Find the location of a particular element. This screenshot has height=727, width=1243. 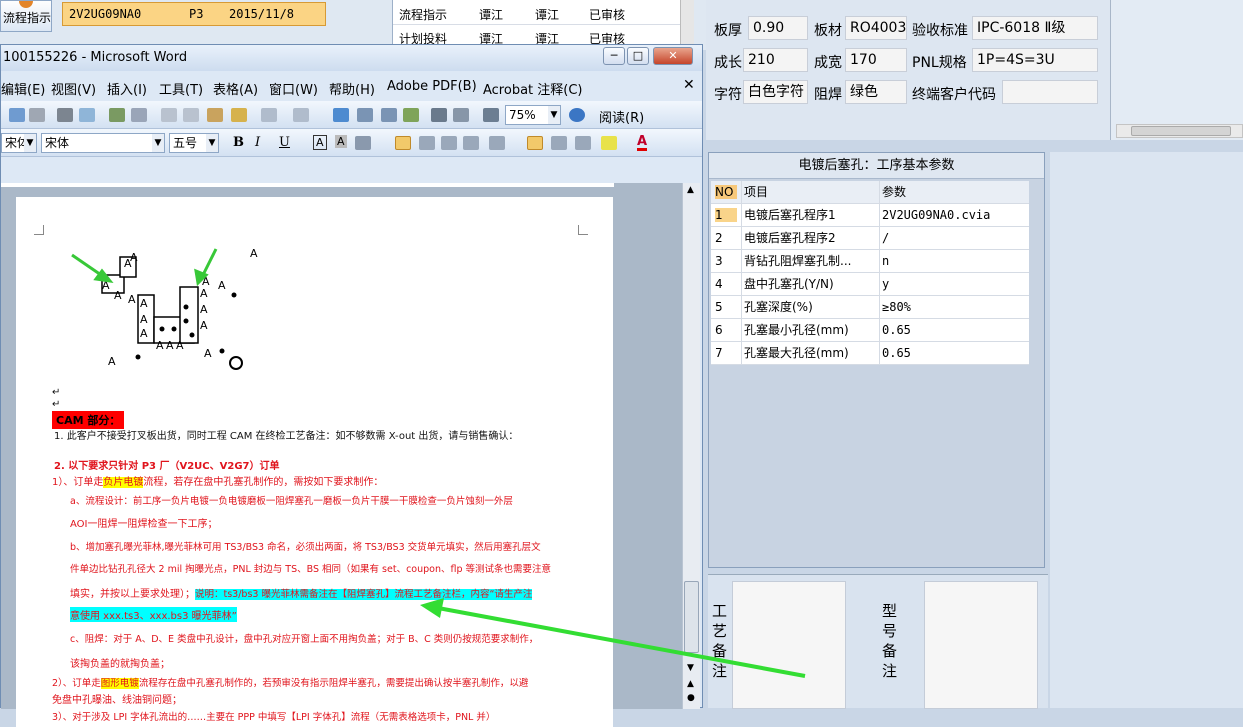

standard-toolbar: 75% ▼ 阅读(R) is located at coordinates (351, 115).